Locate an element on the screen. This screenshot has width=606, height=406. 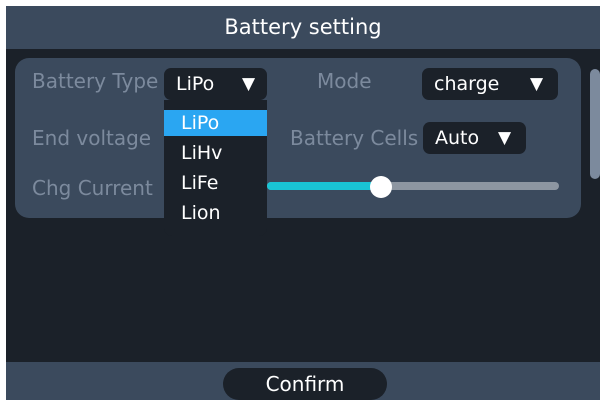
battery-cells-value: Auto is located at coordinates (457, 138).